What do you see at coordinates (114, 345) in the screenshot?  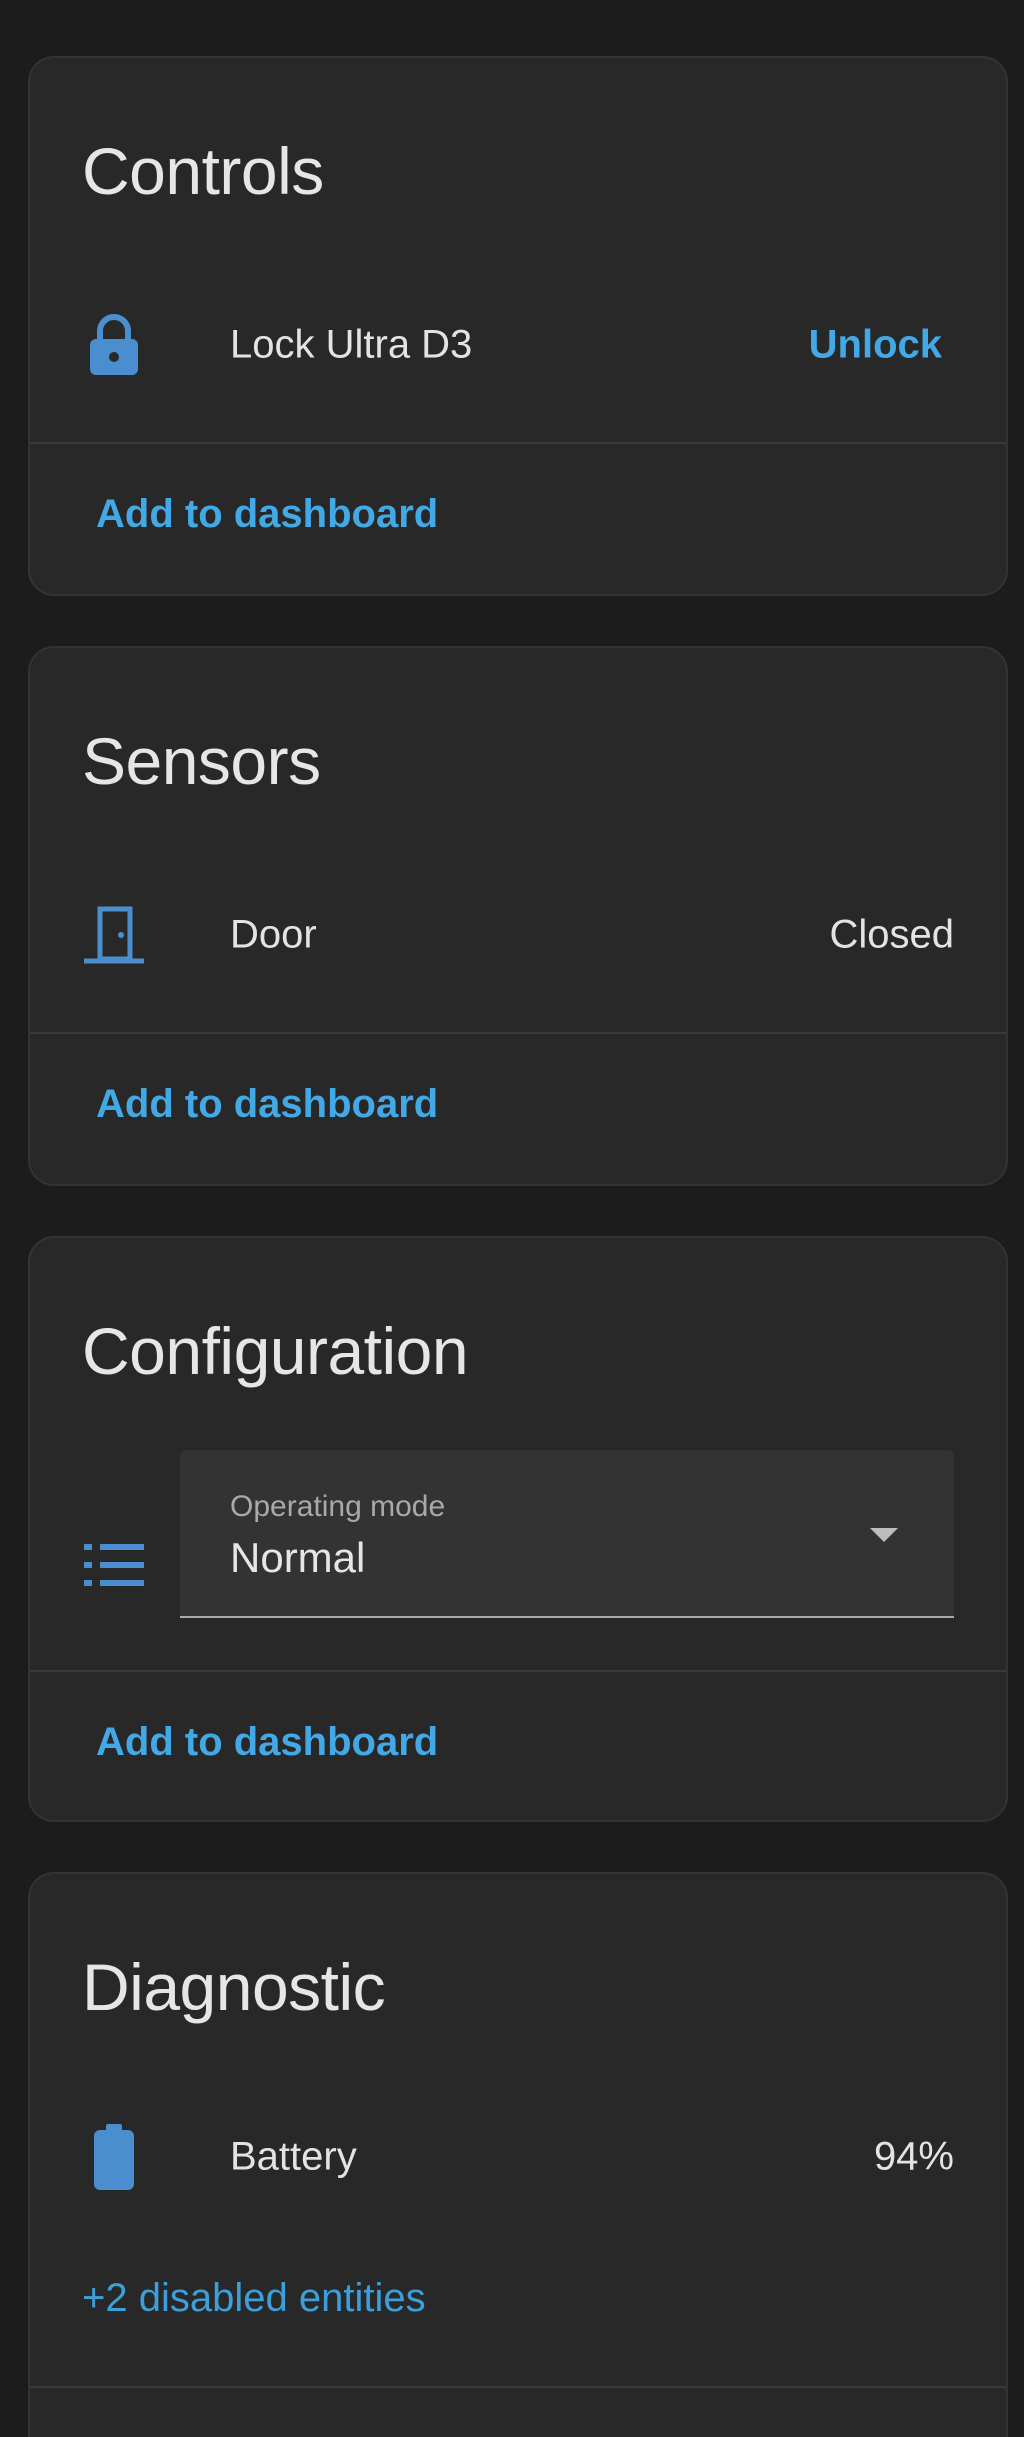 I see `lock-icon` at bounding box center [114, 345].